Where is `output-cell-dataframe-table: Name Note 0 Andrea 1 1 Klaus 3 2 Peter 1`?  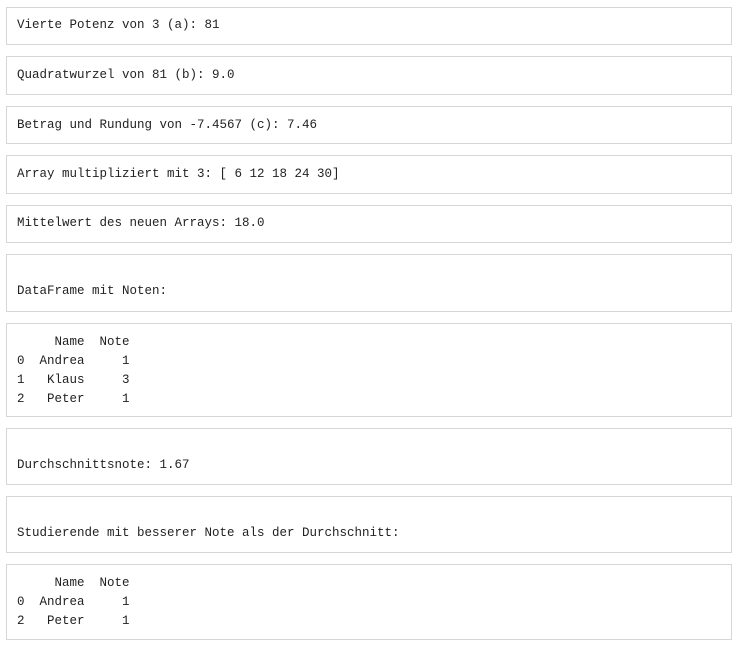 output-cell-dataframe-table: Name Note 0 Andrea 1 1 Klaus 3 2 Peter 1 is located at coordinates (369, 370).